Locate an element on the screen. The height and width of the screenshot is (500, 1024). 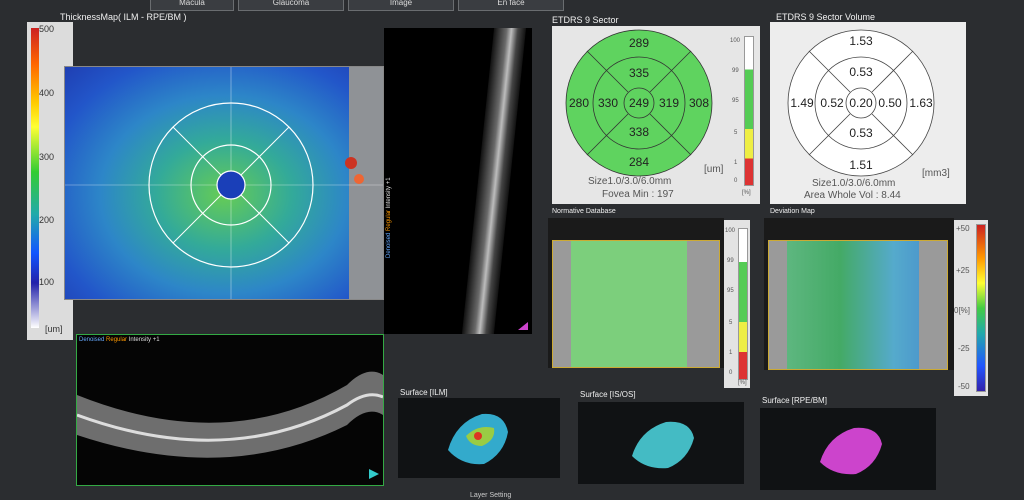
tab-glaucoma: Glaucoma is located at coordinates (291, 5).